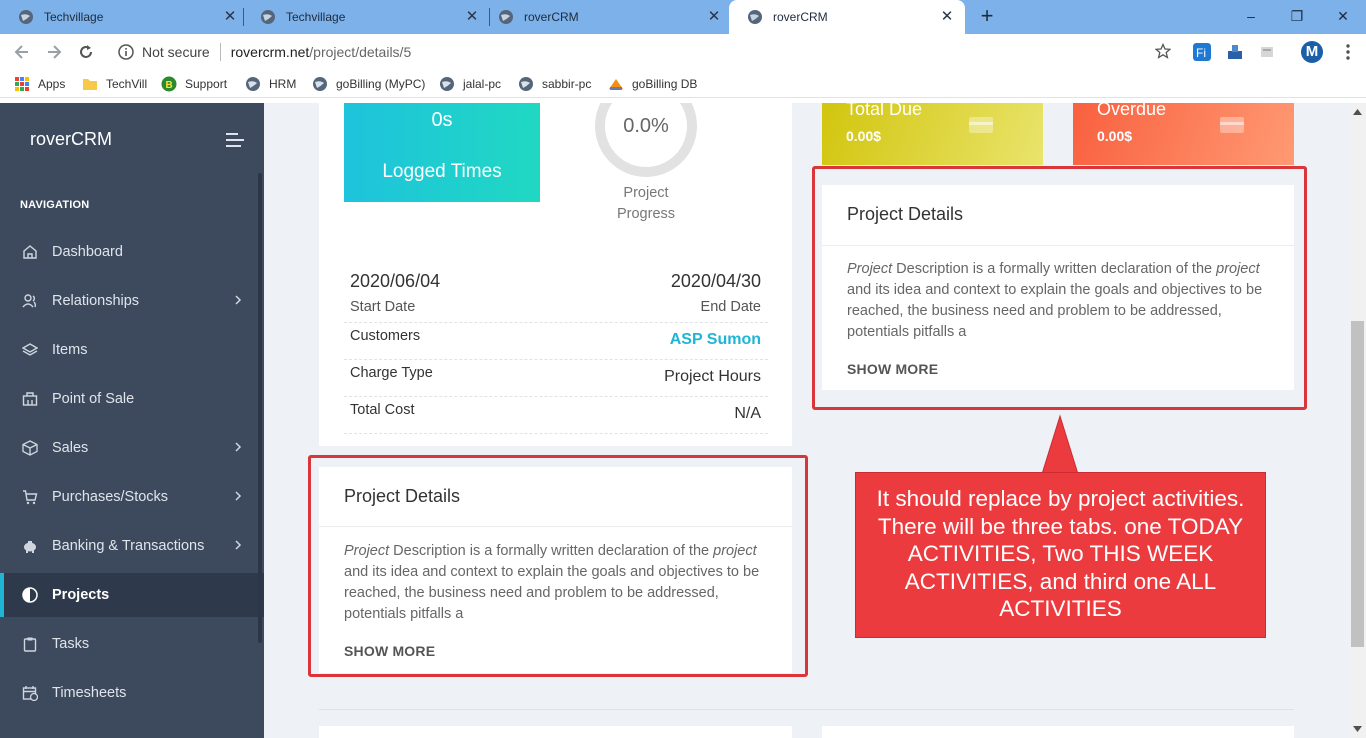  What do you see at coordinates (715, 340) in the screenshot?
I see `customers-link: ASP Sumon` at bounding box center [715, 340].